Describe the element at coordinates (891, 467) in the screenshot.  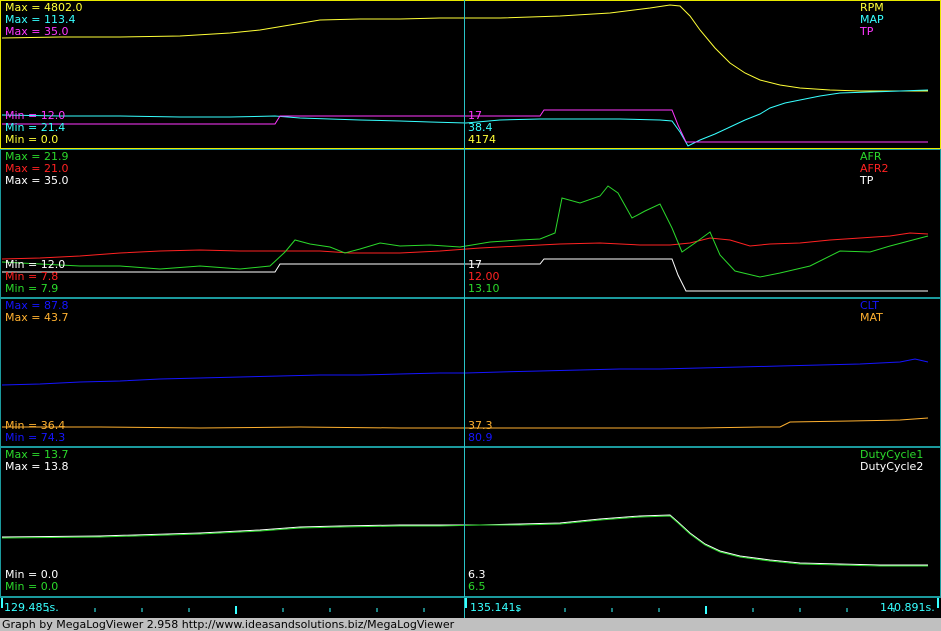
I see `legend-dutycycle2: DutyCycle2` at that location.